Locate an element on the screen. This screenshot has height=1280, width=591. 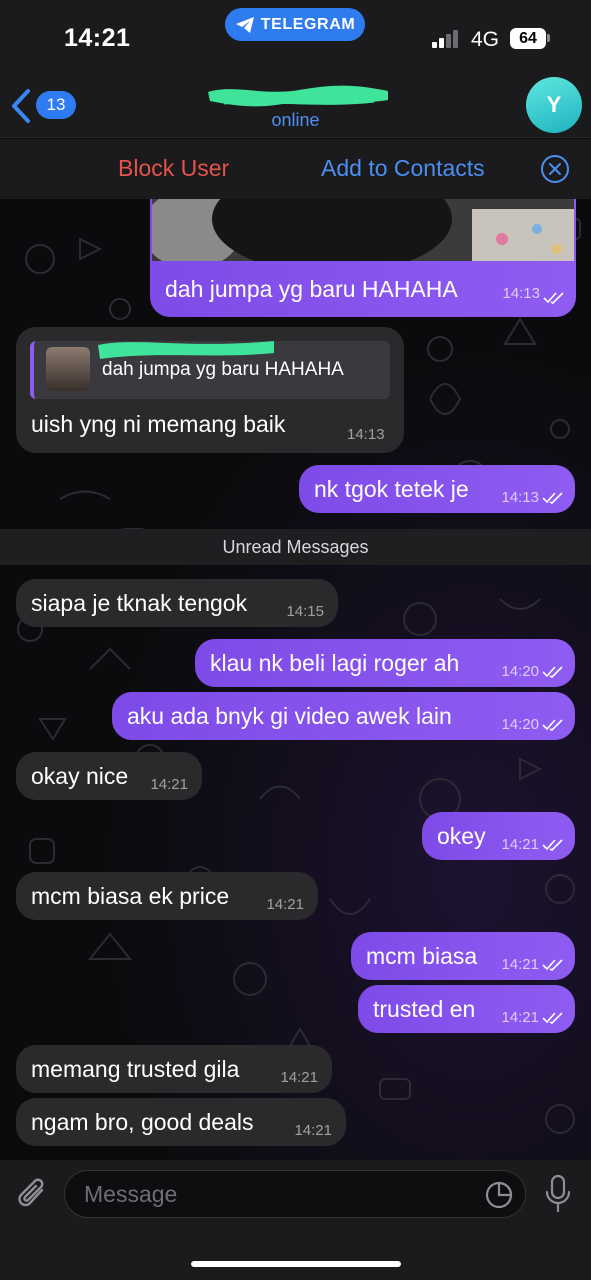
message-text: trusted en is located at coordinates (424, 1009).